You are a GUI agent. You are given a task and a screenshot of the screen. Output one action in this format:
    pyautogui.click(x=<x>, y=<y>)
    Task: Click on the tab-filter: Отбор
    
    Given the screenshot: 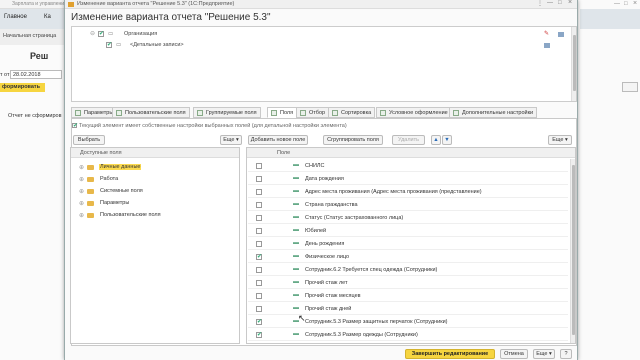 What is the action you would take?
    pyautogui.click(x=313, y=112)
    